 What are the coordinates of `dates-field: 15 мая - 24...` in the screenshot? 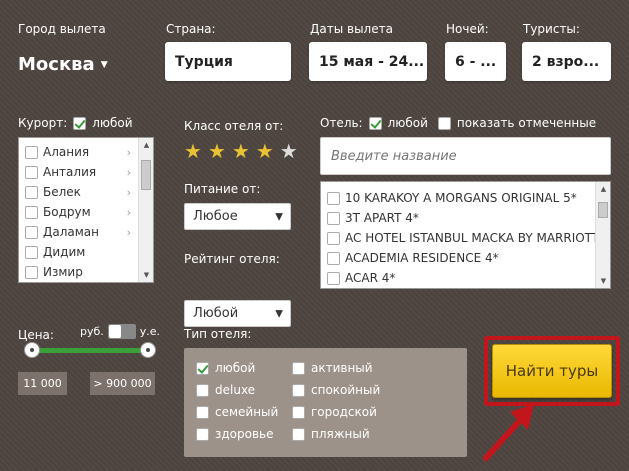 It's located at (368, 61).